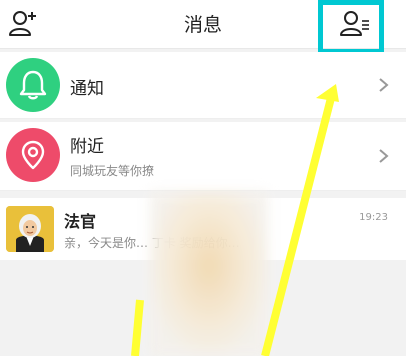 Image resolution: width=406 pixels, height=356 pixels. I want to click on highlight-box, so click(351, 27).